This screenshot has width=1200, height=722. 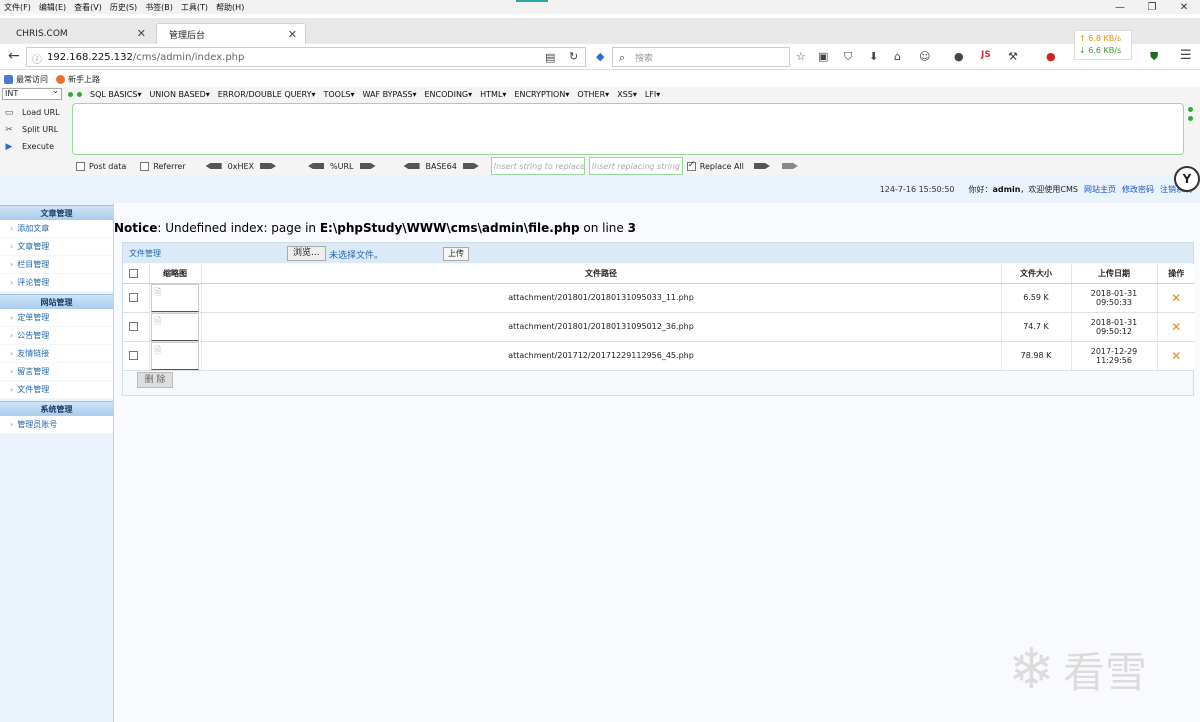 I want to click on minimize-button: —, so click(x=1120, y=8).